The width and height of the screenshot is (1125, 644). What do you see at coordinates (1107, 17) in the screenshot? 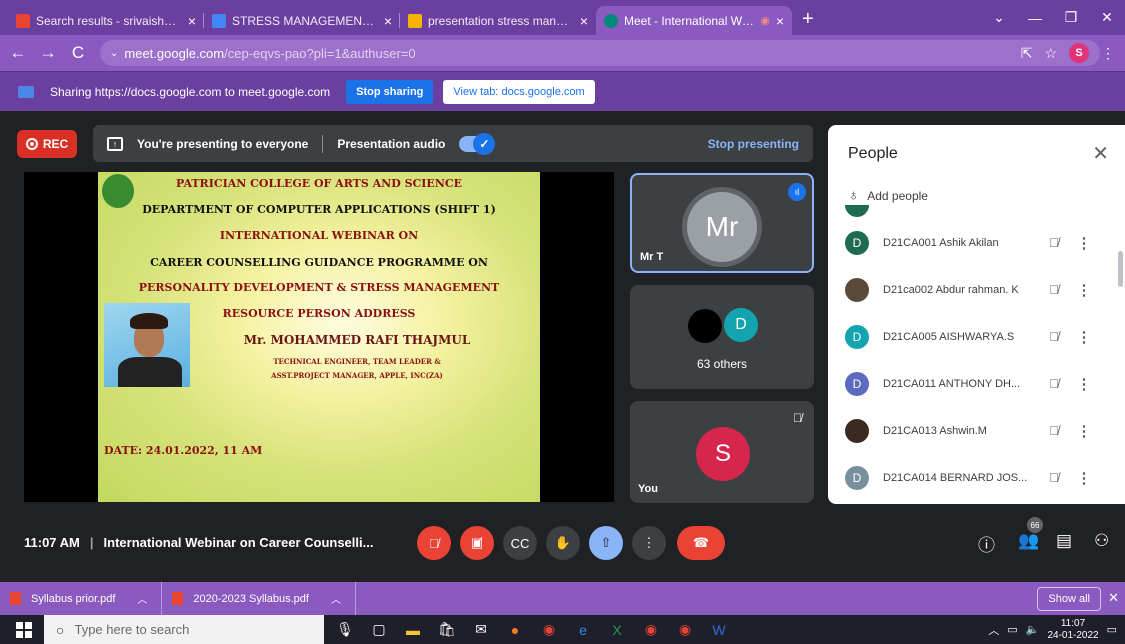
I see `close-window-button: ✕` at bounding box center [1107, 17].